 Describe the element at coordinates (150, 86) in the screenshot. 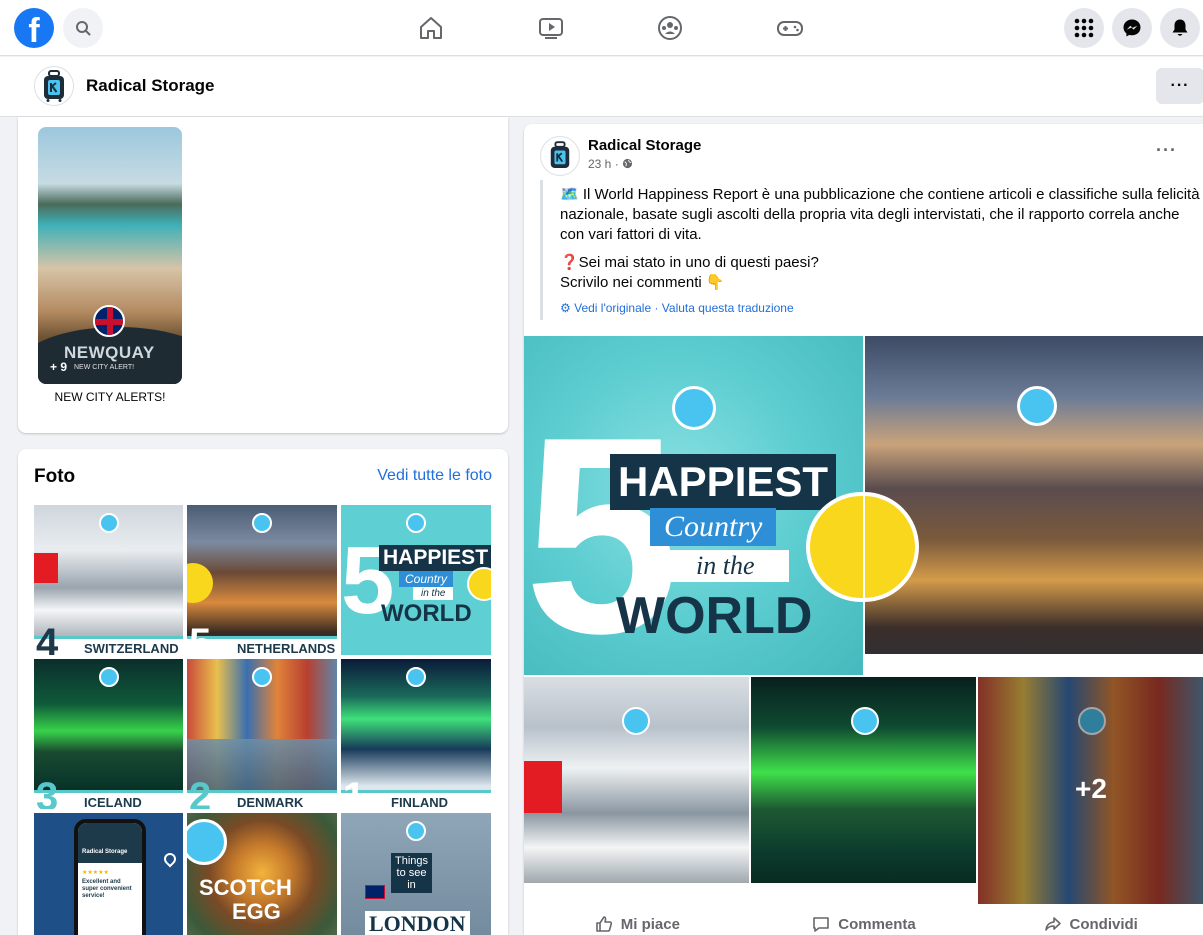

I see `page-title: Radical Storage` at that location.